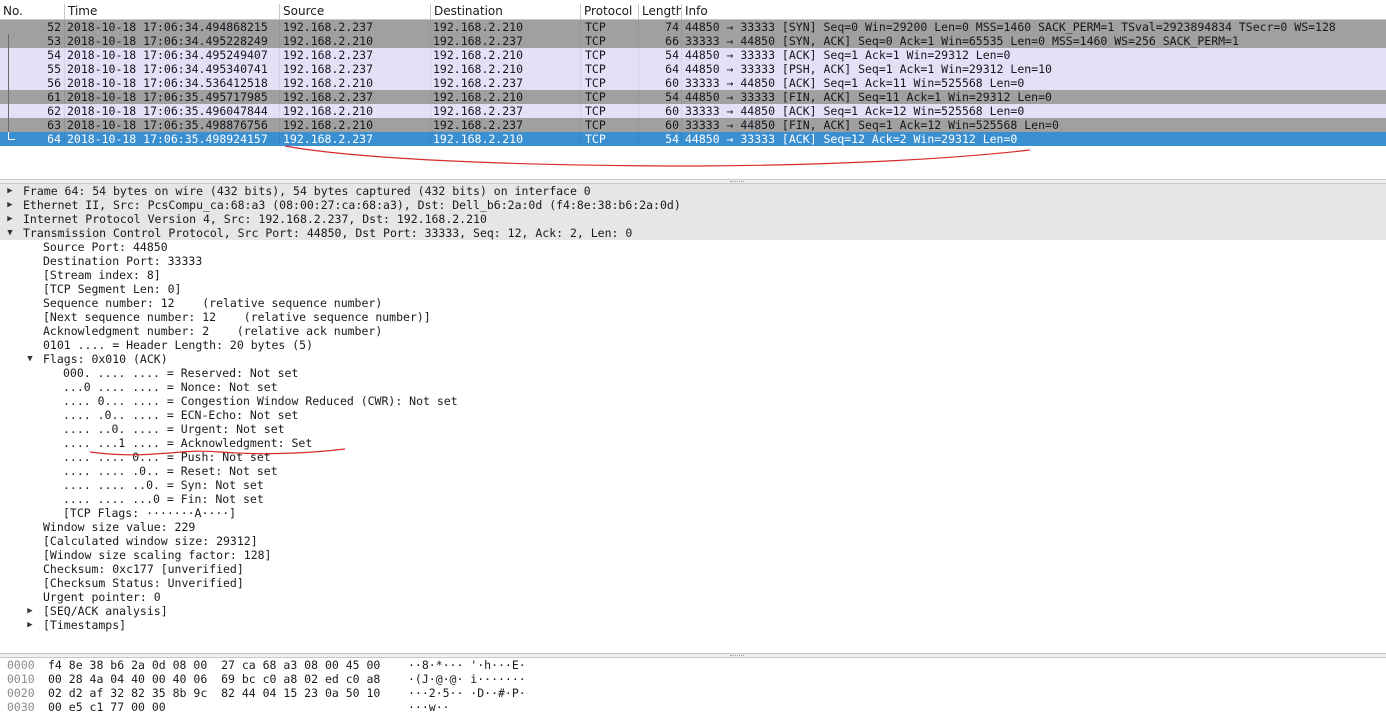  Describe the element at coordinates (693, 597) in the screenshot. I see `detail-row: Urgent pointer: 0` at that location.